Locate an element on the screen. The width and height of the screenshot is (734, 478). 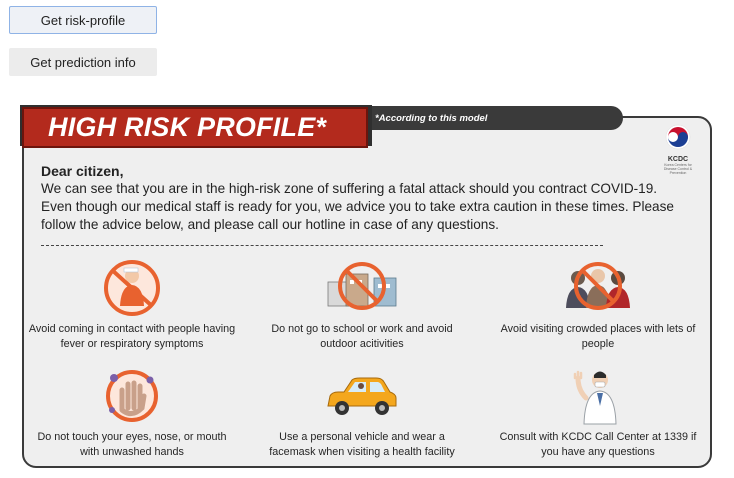
infographic-title: HIGH RISK PROFILE* is located at coordinates (195, 127).